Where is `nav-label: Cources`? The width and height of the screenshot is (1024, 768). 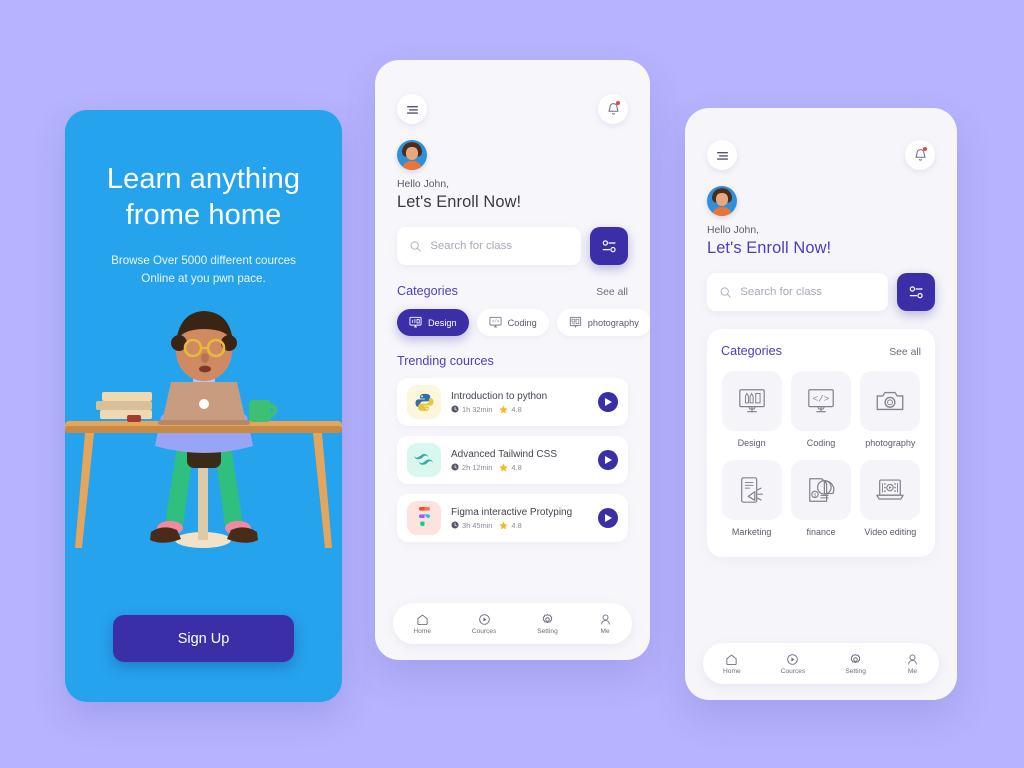
nav-label: Cources is located at coordinates (793, 671).